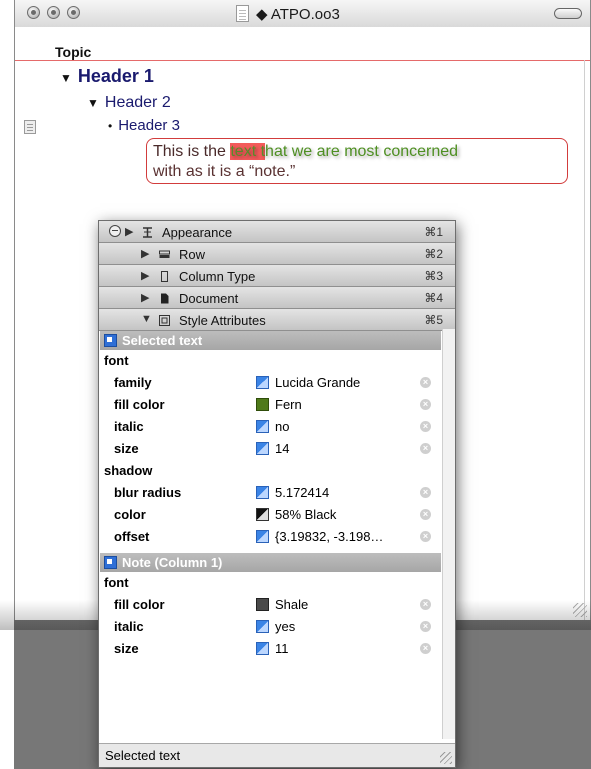  Describe the element at coordinates (282, 448) in the screenshot. I see `attr-value-text: 14` at that location.